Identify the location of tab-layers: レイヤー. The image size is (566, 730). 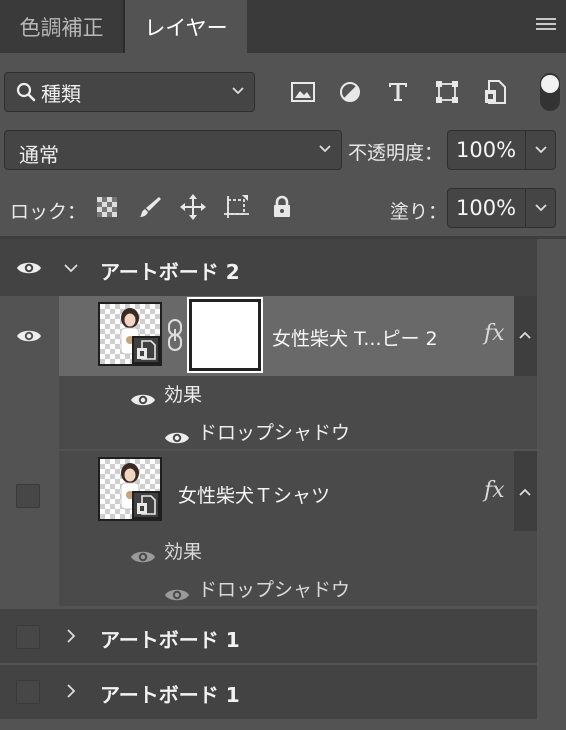
(186, 26).